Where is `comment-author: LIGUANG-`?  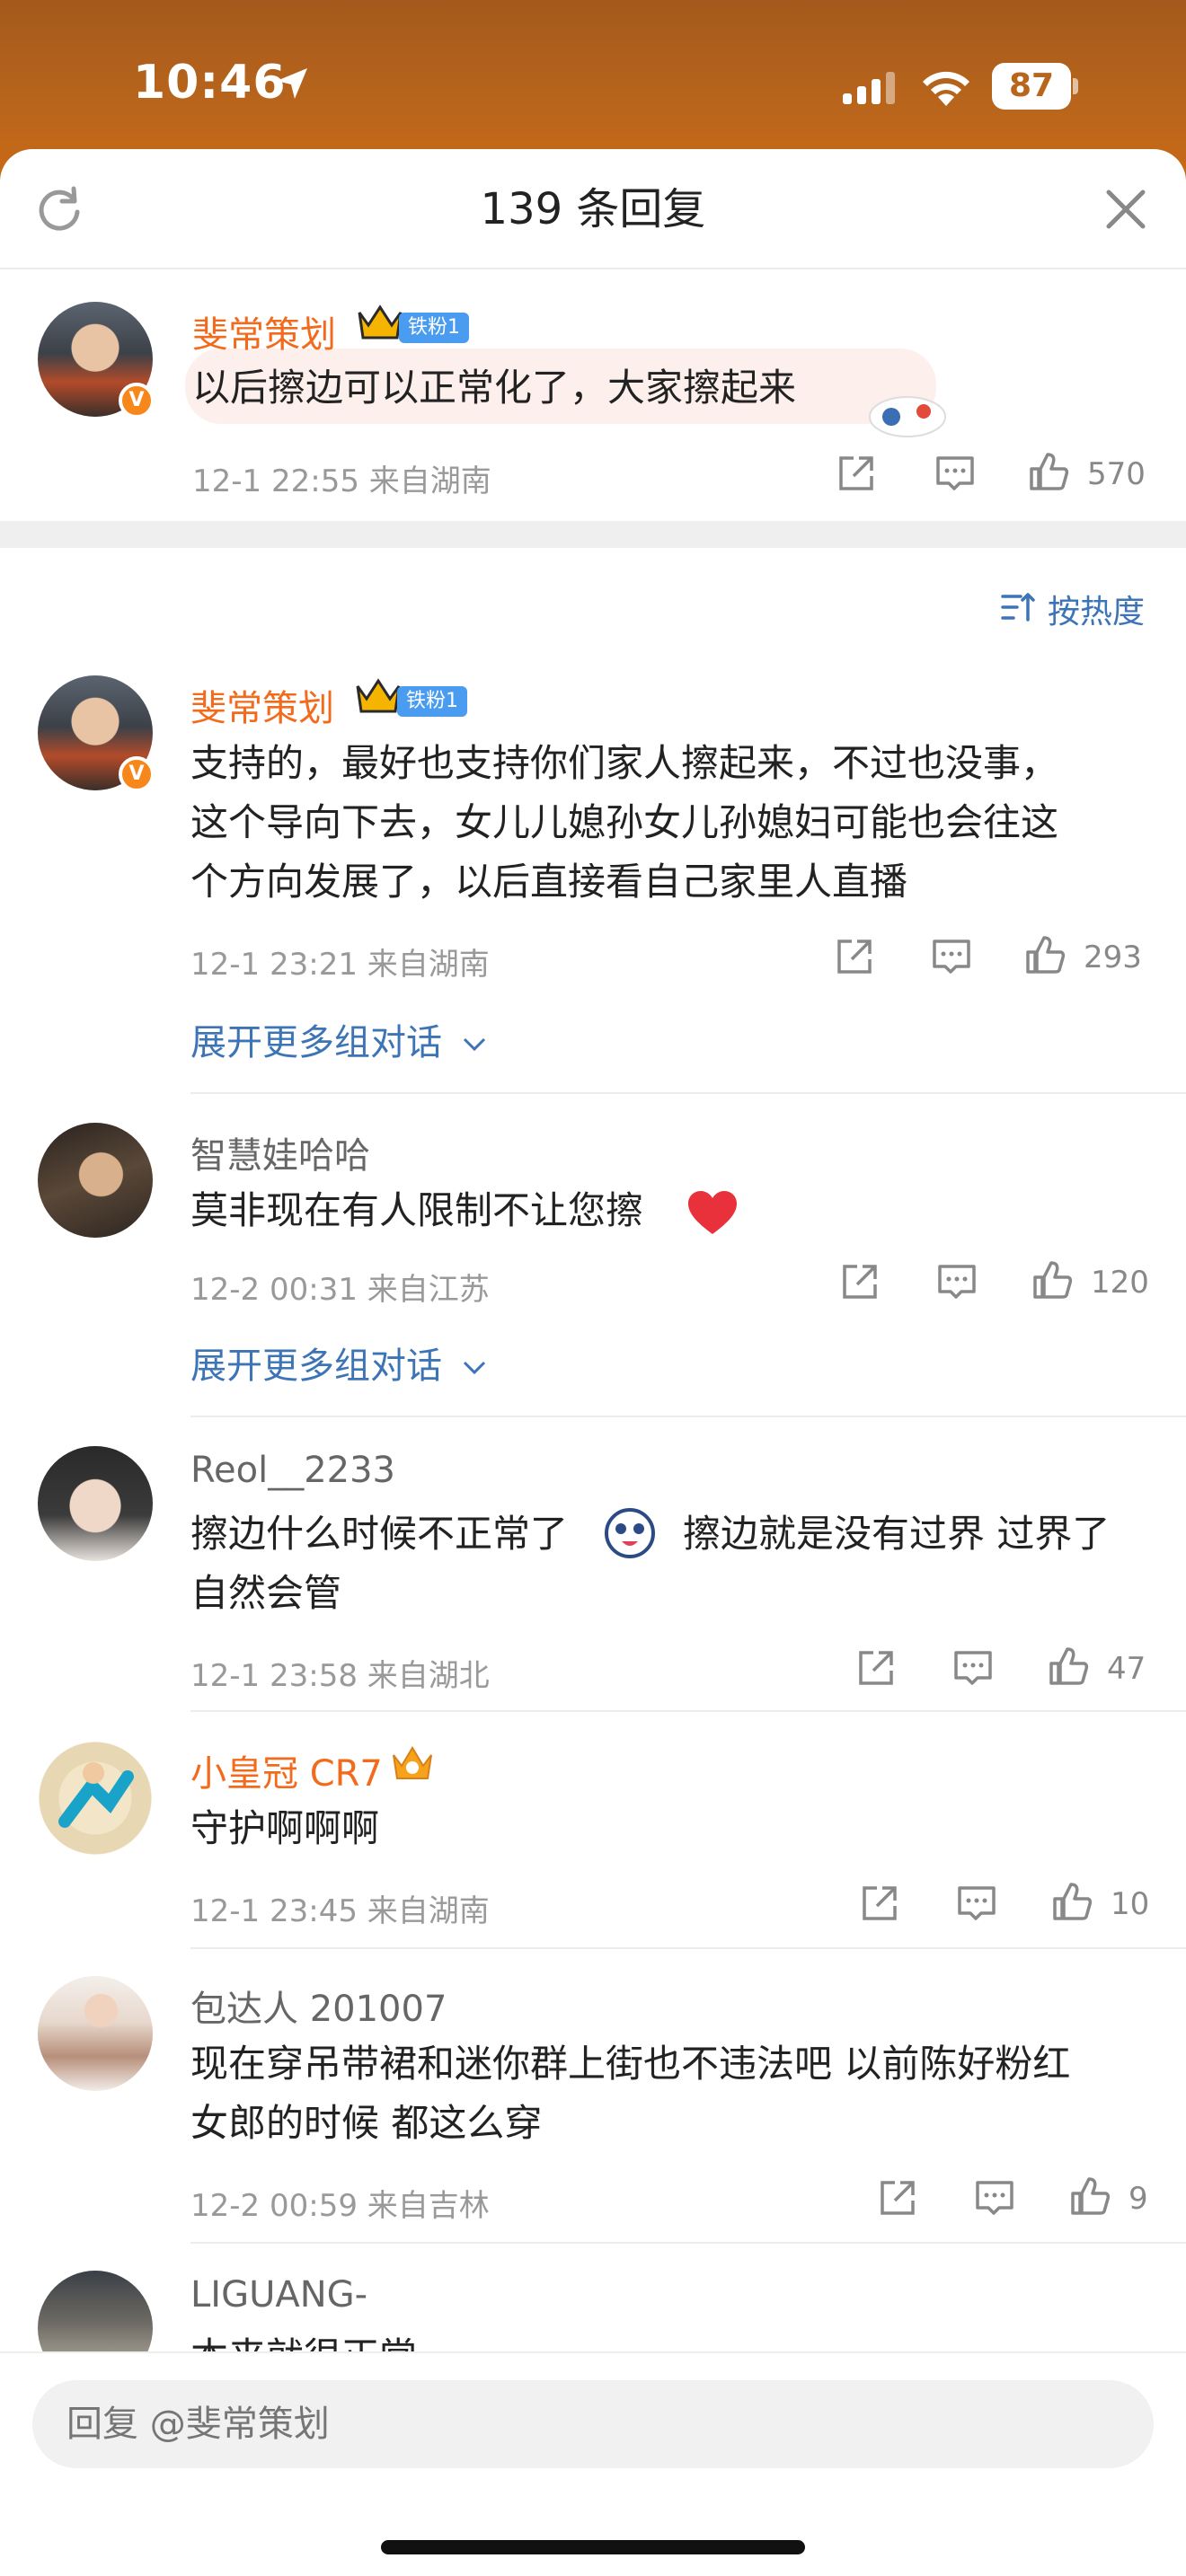 comment-author: LIGUANG- is located at coordinates (278, 2295).